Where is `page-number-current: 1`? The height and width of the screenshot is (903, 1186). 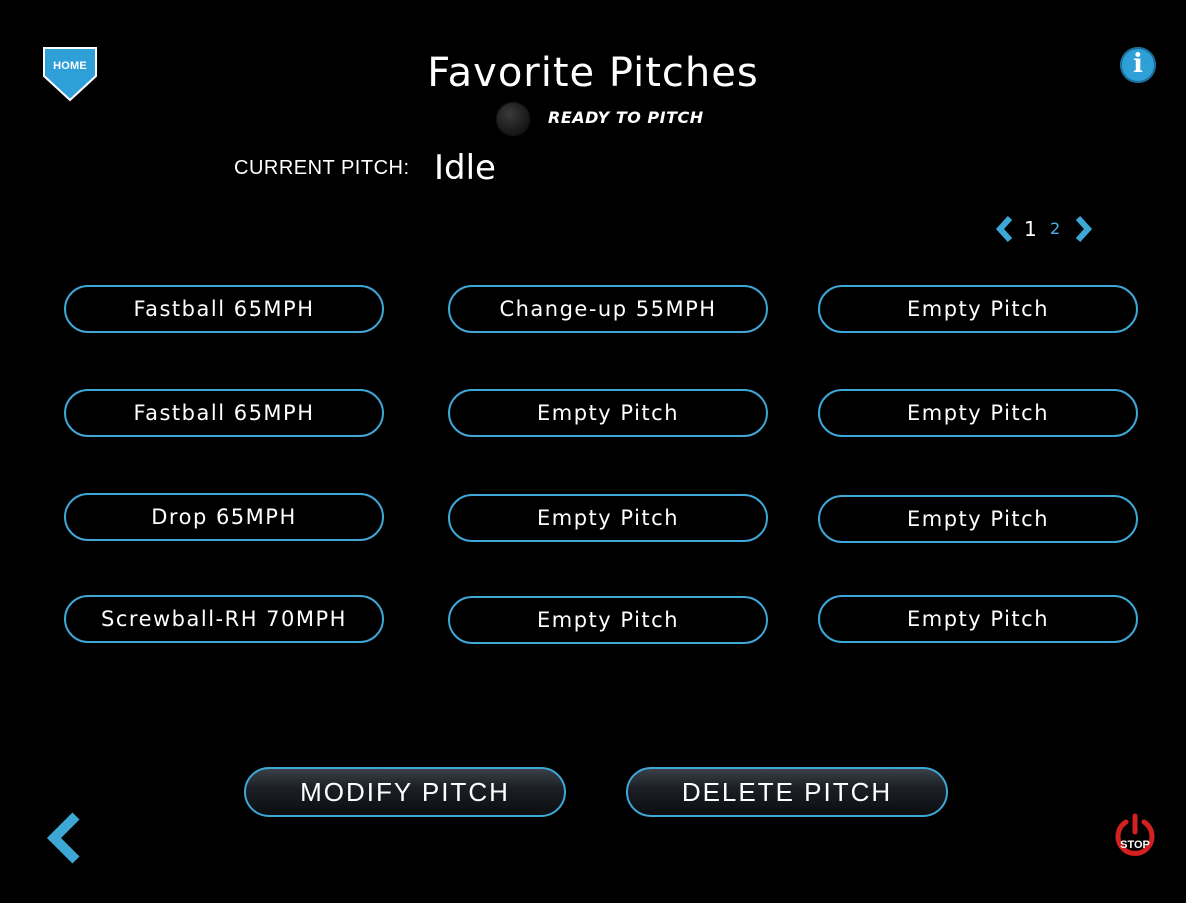 page-number-current: 1 is located at coordinates (1030, 229).